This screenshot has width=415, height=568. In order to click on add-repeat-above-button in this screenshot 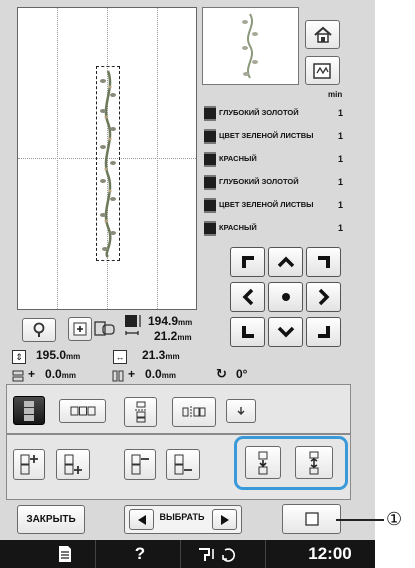, I will do `click(29, 464)`.